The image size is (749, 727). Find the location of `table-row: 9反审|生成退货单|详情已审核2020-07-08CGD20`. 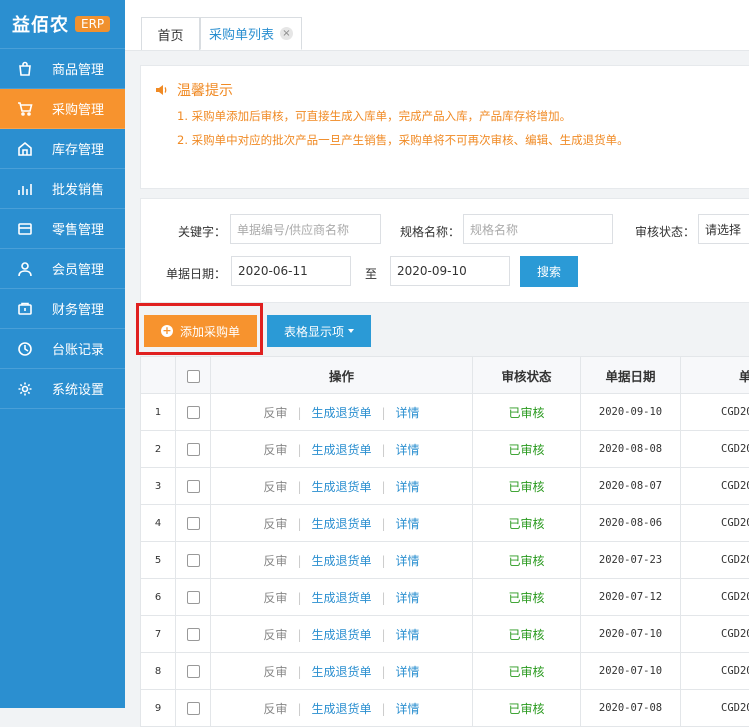

table-row: 9反审|生成退货单|详情已审核2020-07-08CGD20 is located at coordinates (445, 708).